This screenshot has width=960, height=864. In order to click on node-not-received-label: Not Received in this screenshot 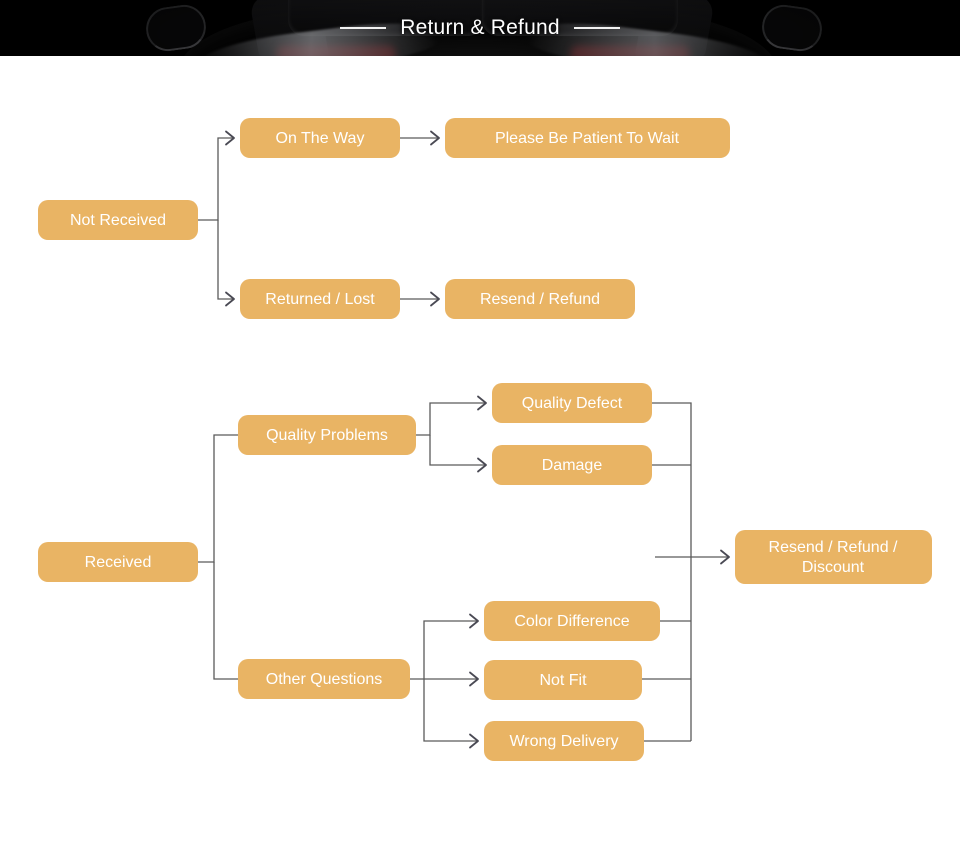, I will do `click(118, 220)`.